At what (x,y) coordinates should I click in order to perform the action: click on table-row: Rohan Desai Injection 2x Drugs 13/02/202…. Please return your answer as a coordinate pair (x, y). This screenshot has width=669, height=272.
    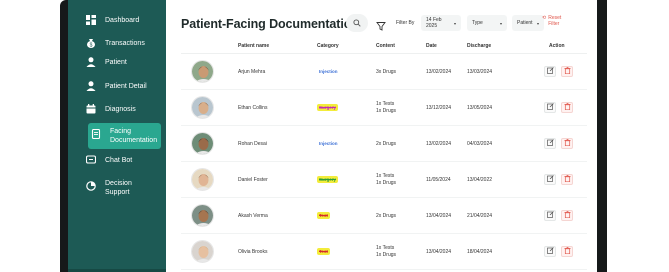
    Looking at the image, I should click on (384, 144).